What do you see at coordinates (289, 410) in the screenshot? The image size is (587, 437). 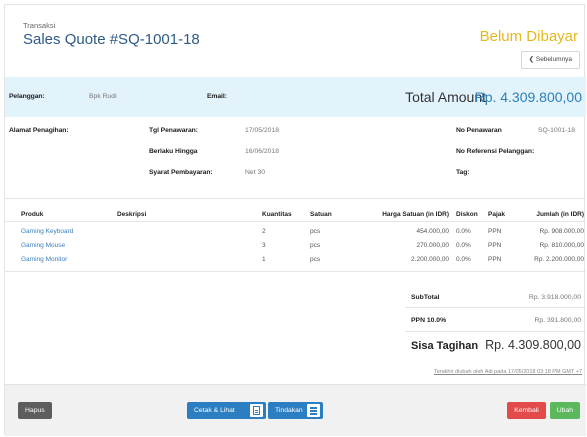 I see `actions-label: Tindakan` at bounding box center [289, 410].